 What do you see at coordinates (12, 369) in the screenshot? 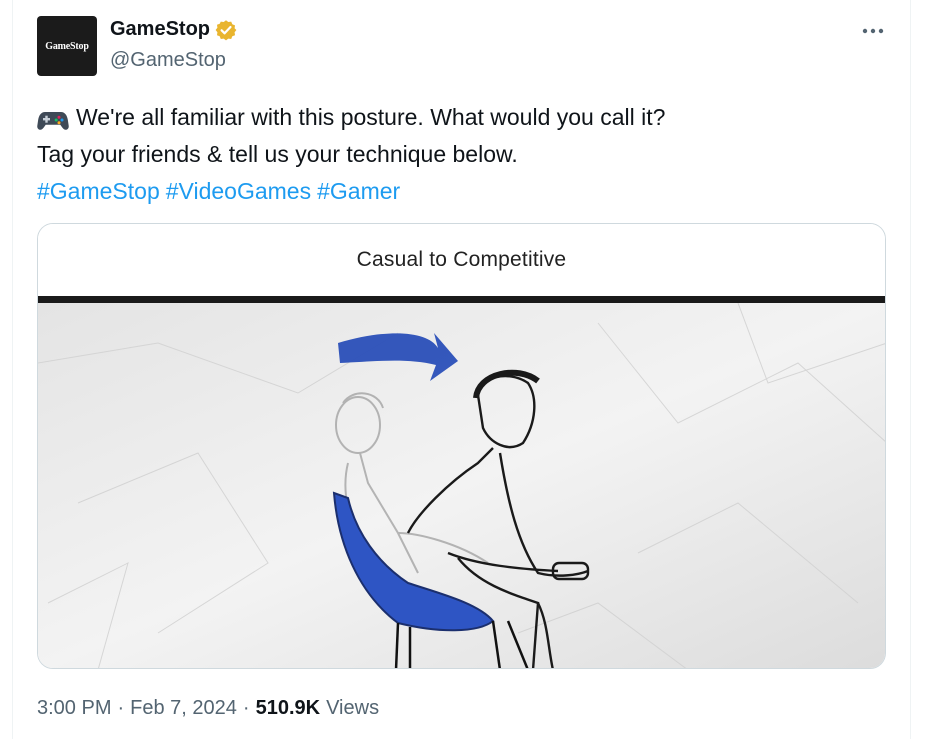
I see `card-border-left` at bounding box center [12, 369].